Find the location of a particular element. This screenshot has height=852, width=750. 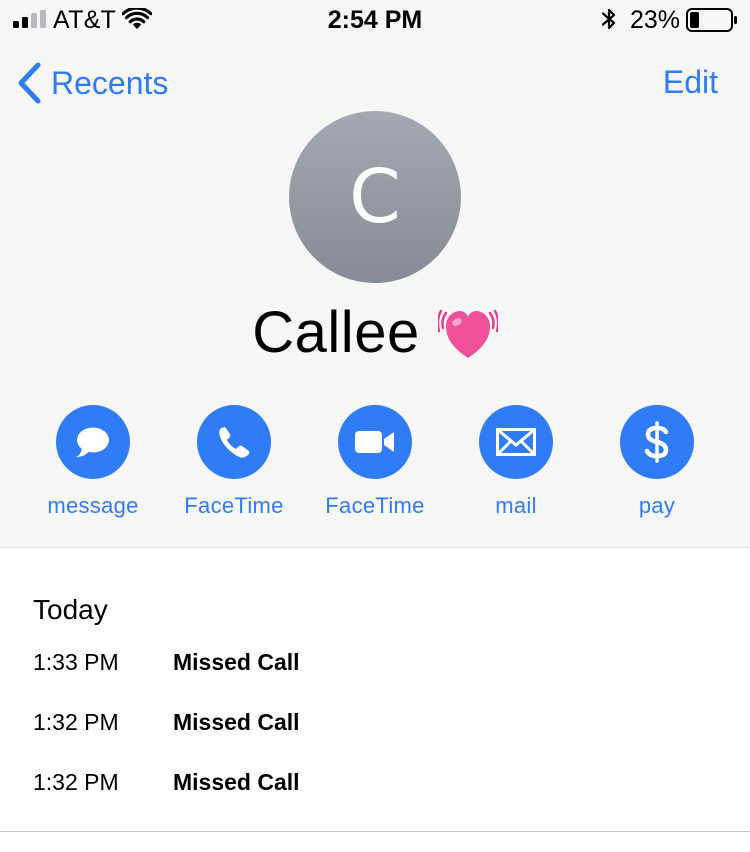

video-camera-icon is located at coordinates (374, 442).